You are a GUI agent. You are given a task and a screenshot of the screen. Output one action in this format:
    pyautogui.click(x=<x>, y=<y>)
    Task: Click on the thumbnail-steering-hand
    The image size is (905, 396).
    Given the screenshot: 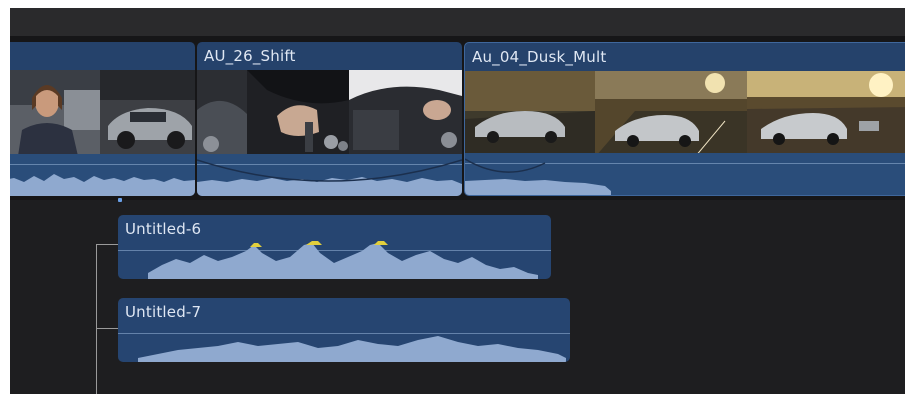 What is the action you would take?
    pyautogui.click(x=405, y=113)
    